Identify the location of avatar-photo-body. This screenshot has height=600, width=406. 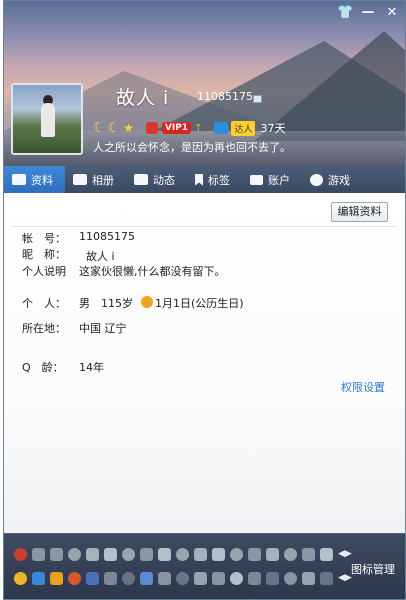
(48, 120).